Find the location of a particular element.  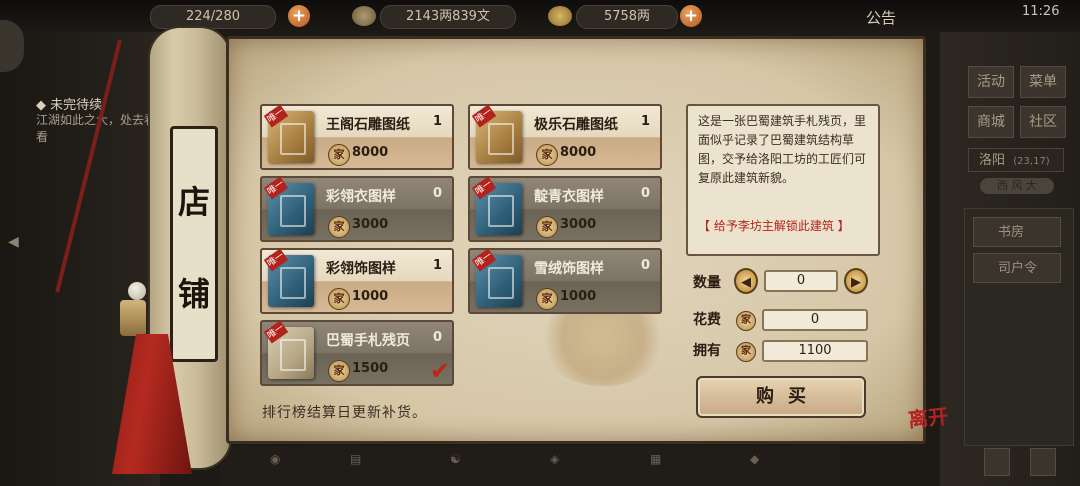

collapse-arrow-icon: ◀ is located at coordinates (13, 242).